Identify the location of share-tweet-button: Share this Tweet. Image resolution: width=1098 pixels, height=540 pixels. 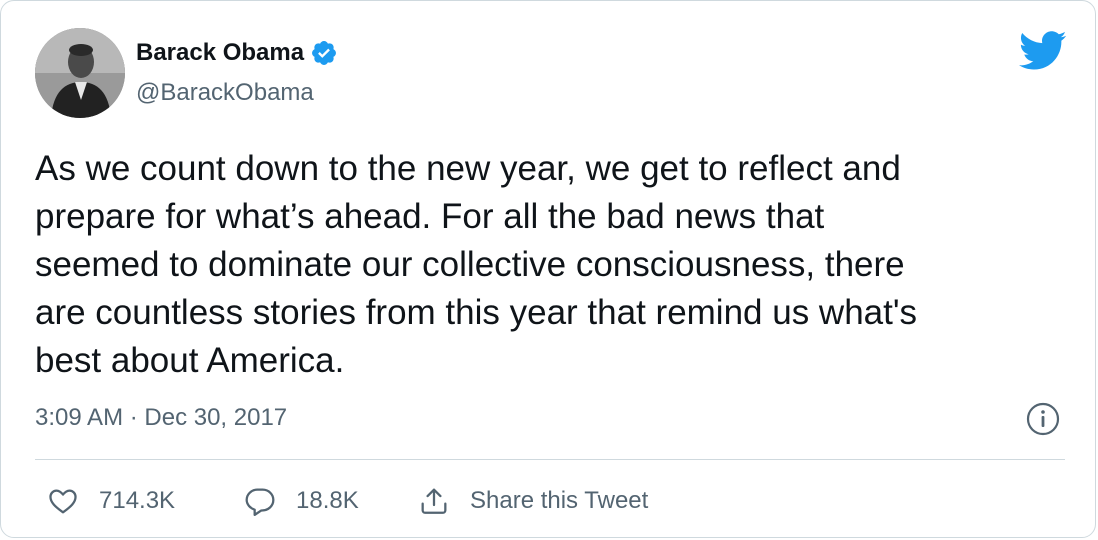
(533, 501).